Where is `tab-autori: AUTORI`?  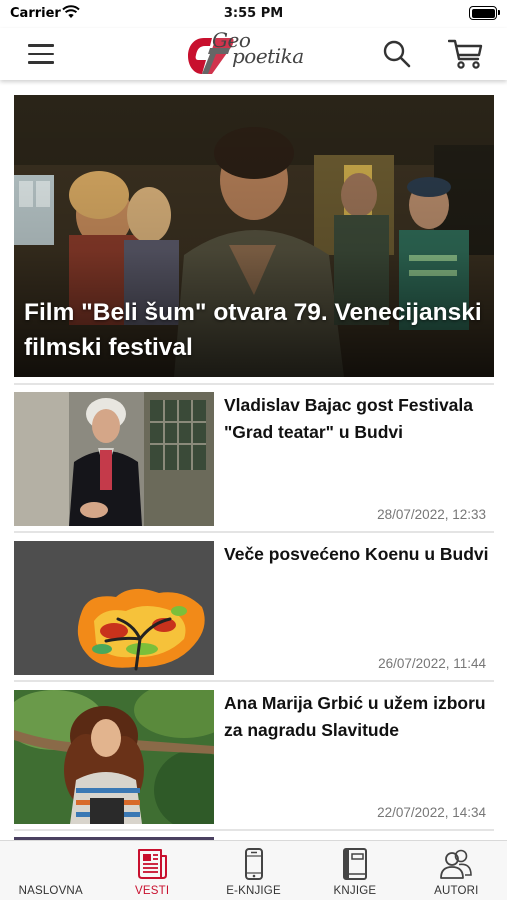 tab-autori: AUTORI is located at coordinates (456, 870).